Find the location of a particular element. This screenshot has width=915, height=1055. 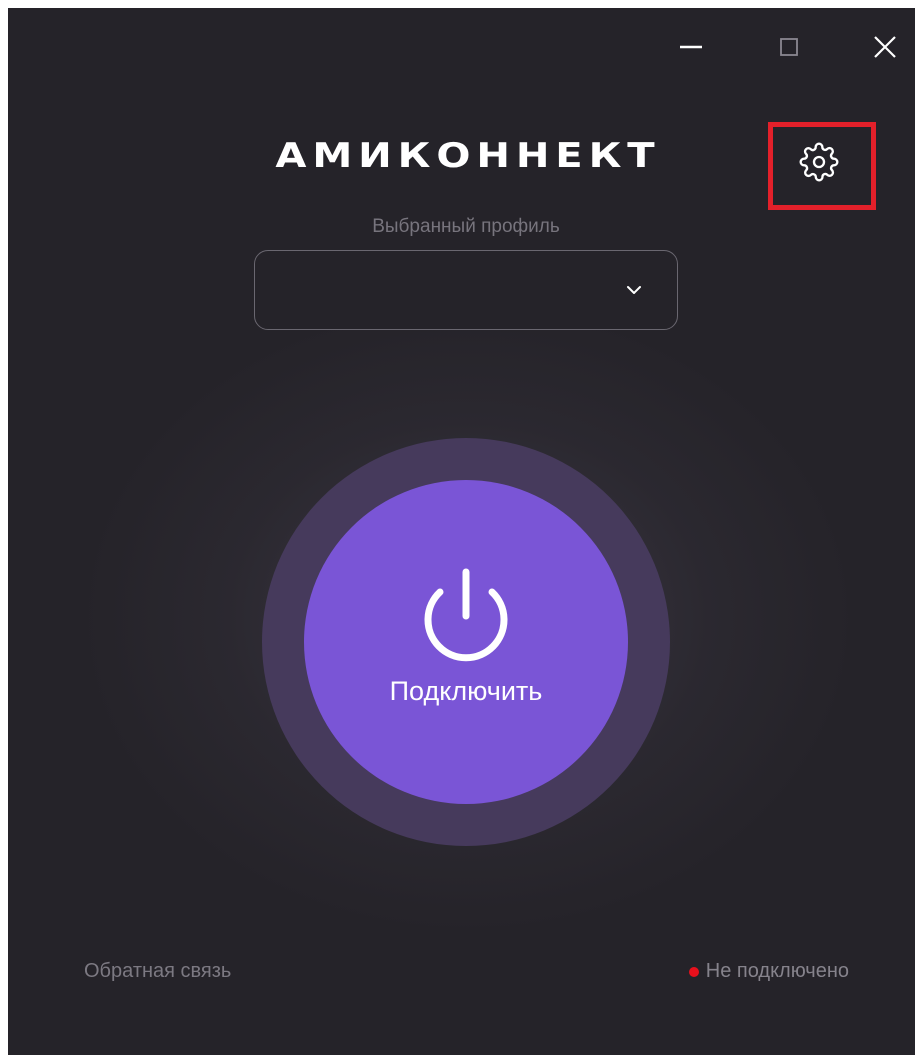

power-icon is located at coordinates (466, 615).